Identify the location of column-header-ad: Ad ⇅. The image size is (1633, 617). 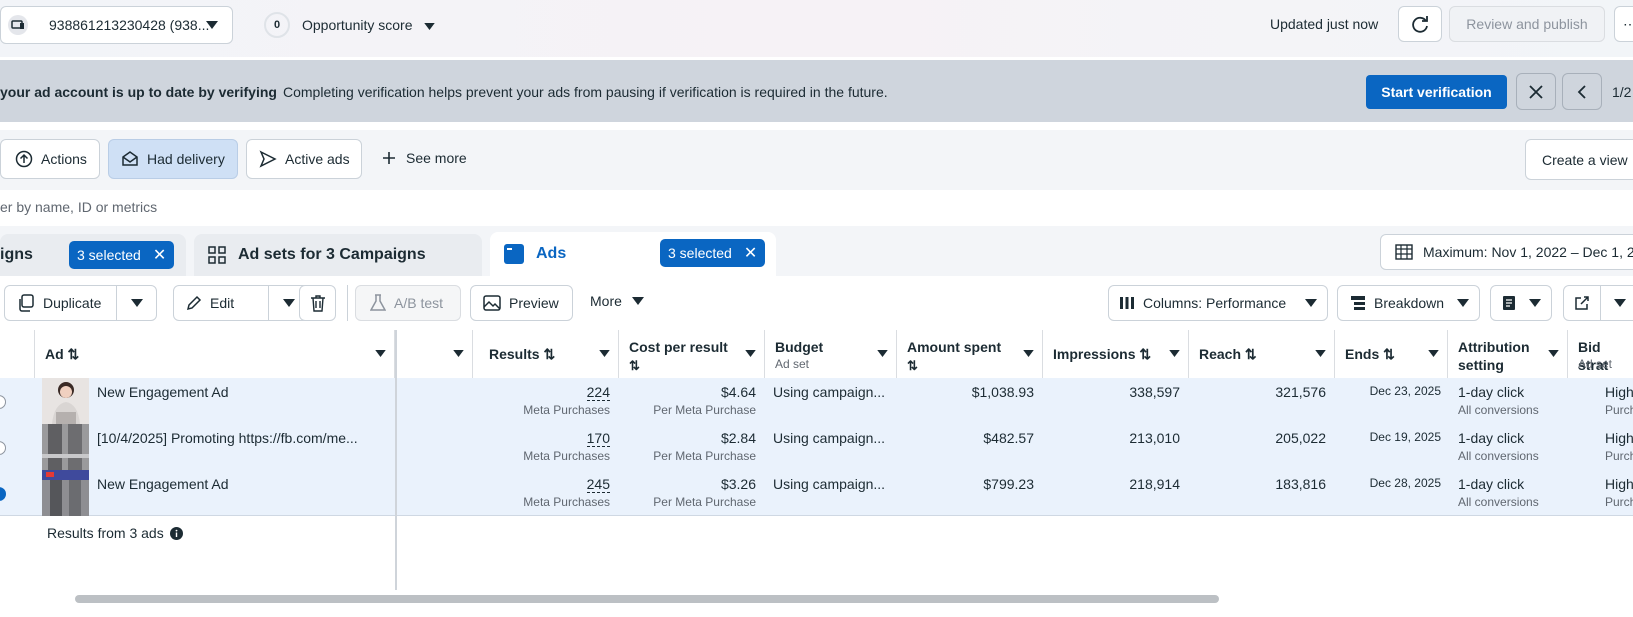
(215, 354).